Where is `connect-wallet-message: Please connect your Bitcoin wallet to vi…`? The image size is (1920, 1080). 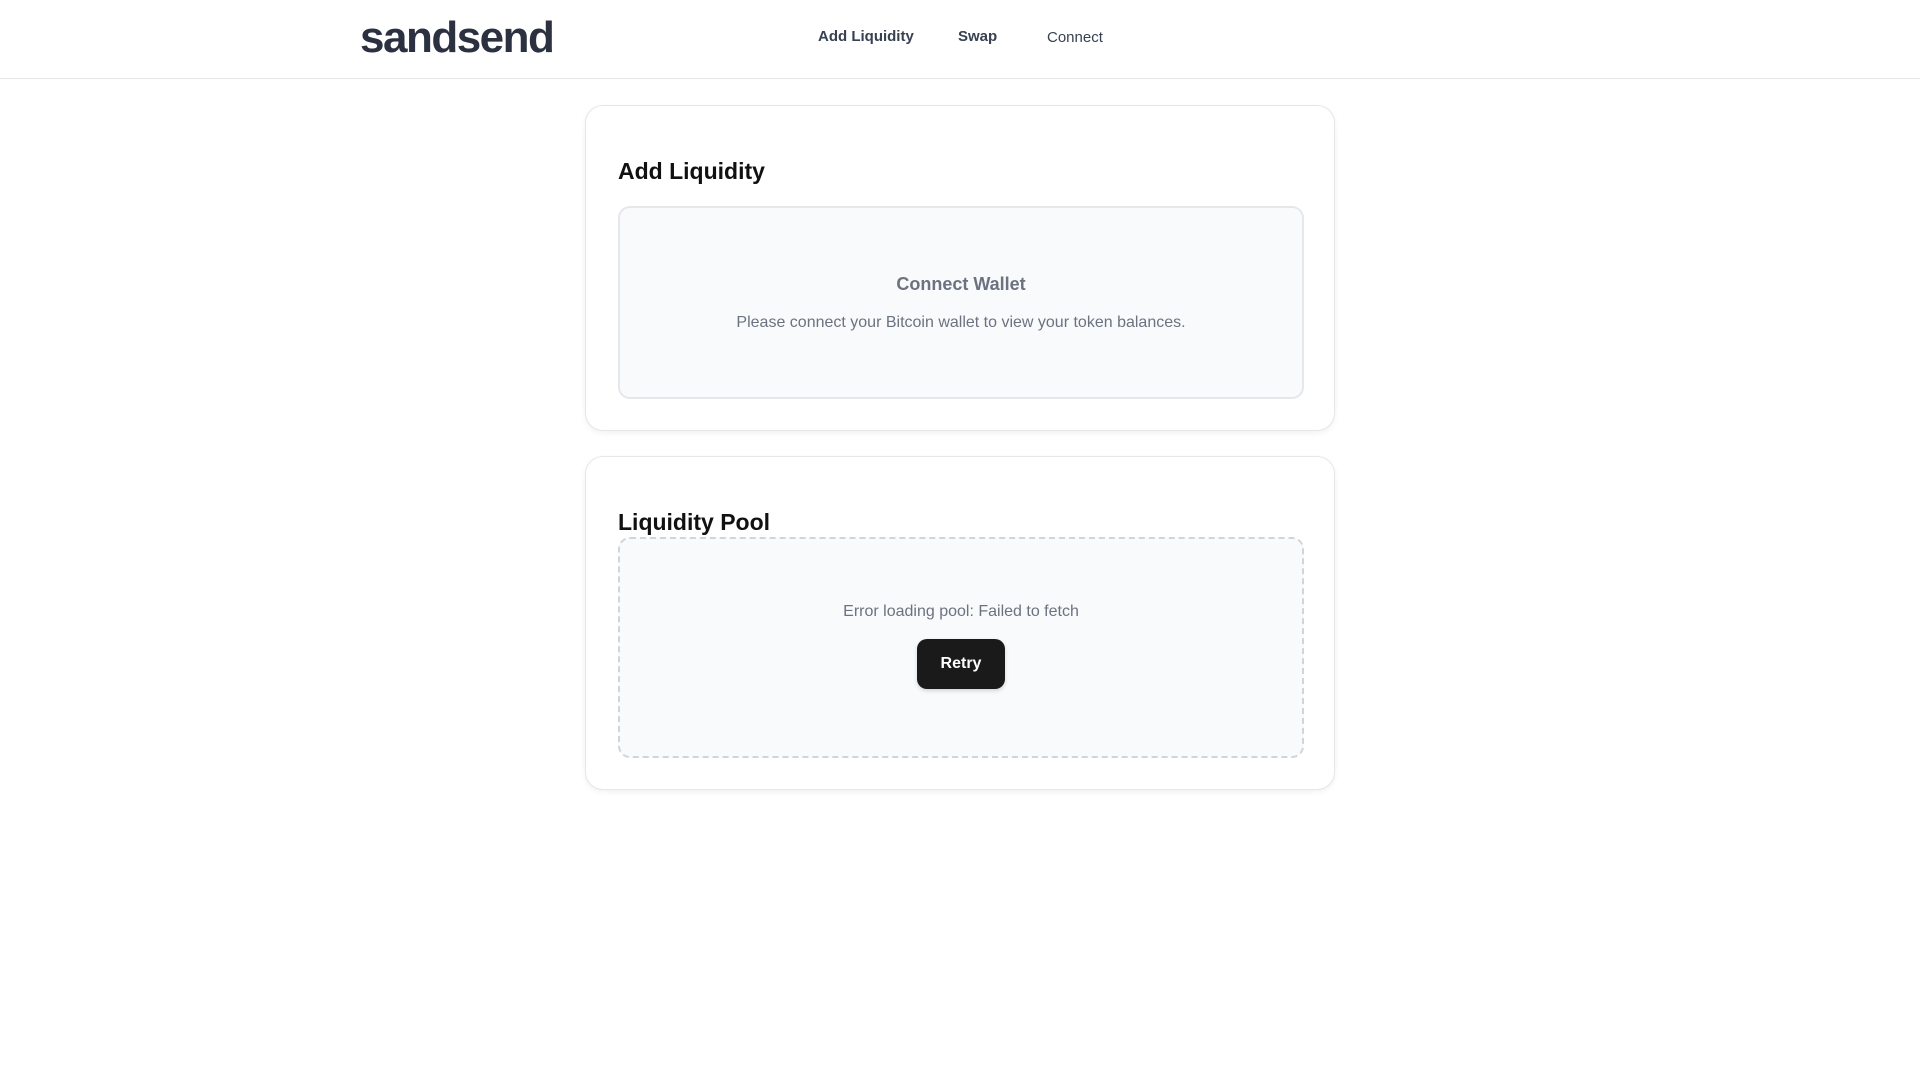 connect-wallet-message: Please connect your Bitcoin wallet to vi… is located at coordinates (961, 322).